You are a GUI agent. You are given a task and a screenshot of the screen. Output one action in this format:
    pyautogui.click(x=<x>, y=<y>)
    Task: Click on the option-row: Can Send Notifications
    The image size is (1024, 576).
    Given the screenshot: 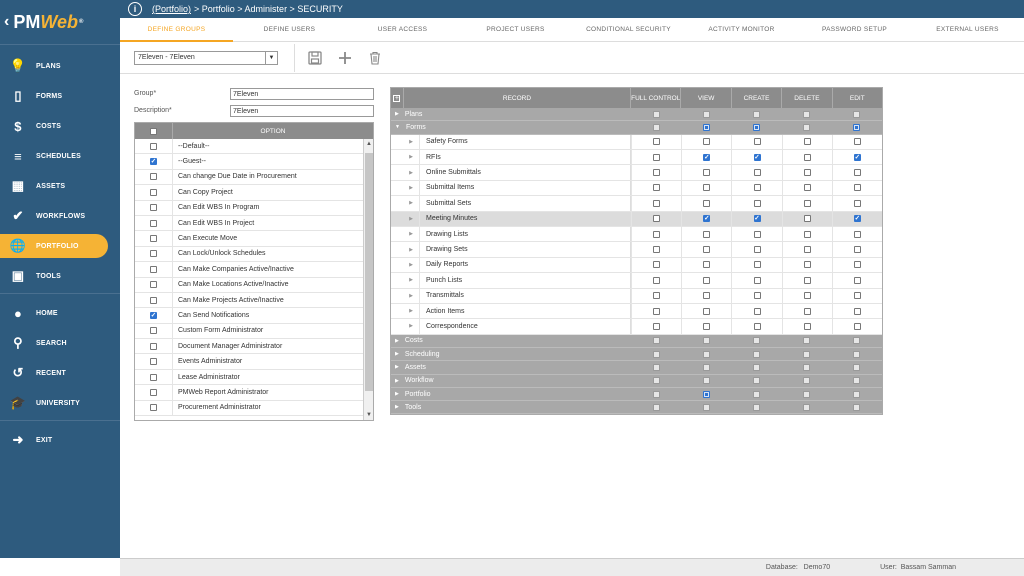 What is the action you would take?
    pyautogui.click(x=254, y=316)
    